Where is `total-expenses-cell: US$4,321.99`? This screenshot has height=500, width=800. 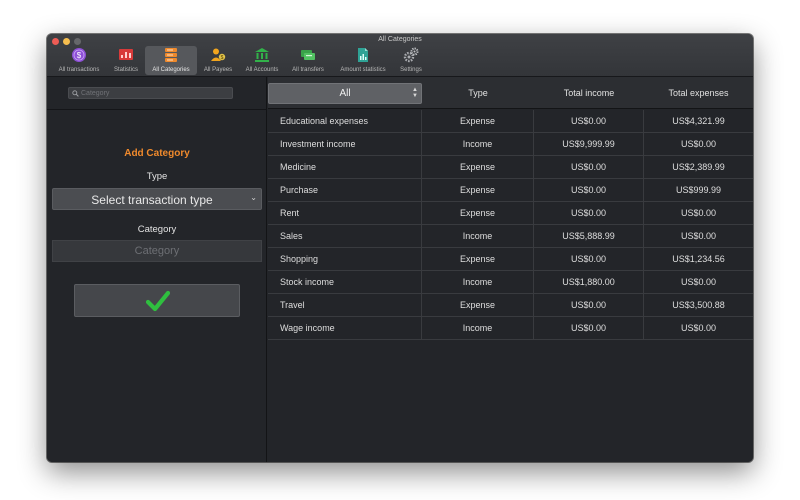 total-expenses-cell: US$4,321.99 is located at coordinates (698, 121).